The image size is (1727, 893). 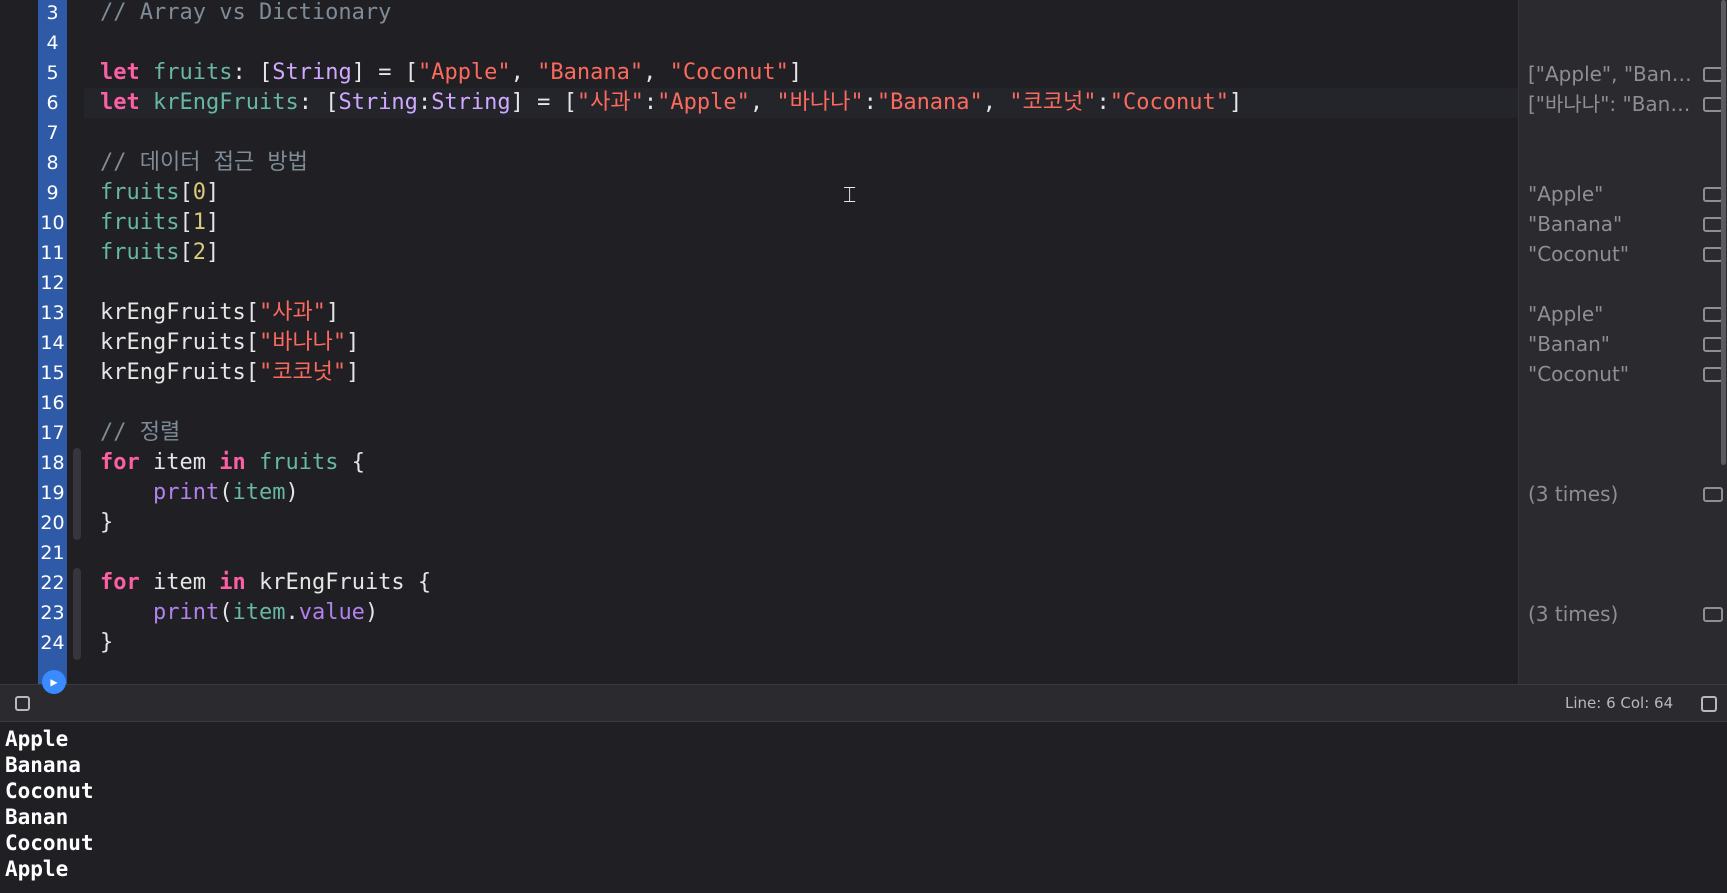 What do you see at coordinates (1053, 102) in the screenshot?
I see `code-token: "코코넛"` at bounding box center [1053, 102].